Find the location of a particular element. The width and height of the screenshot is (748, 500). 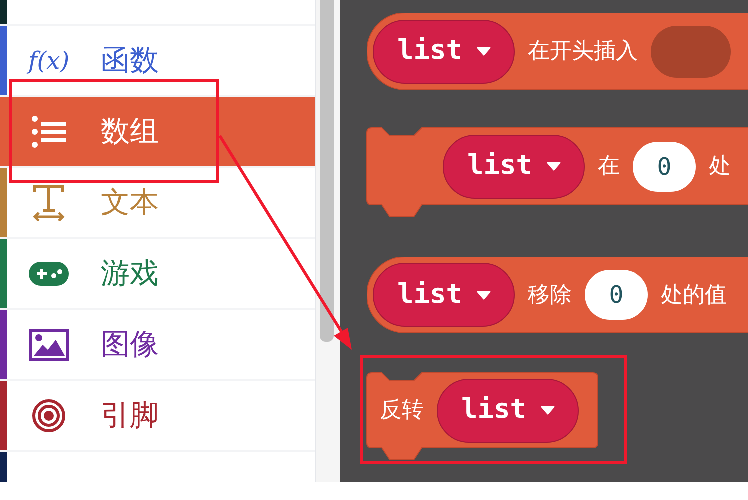

target-icon is located at coordinates (49, 415).